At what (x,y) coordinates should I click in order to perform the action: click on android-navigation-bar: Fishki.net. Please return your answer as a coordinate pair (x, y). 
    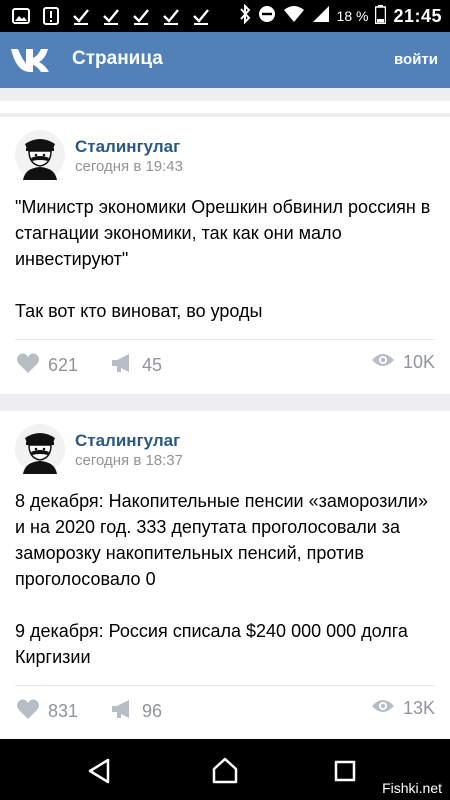
    Looking at the image, I should click on (225, 769).